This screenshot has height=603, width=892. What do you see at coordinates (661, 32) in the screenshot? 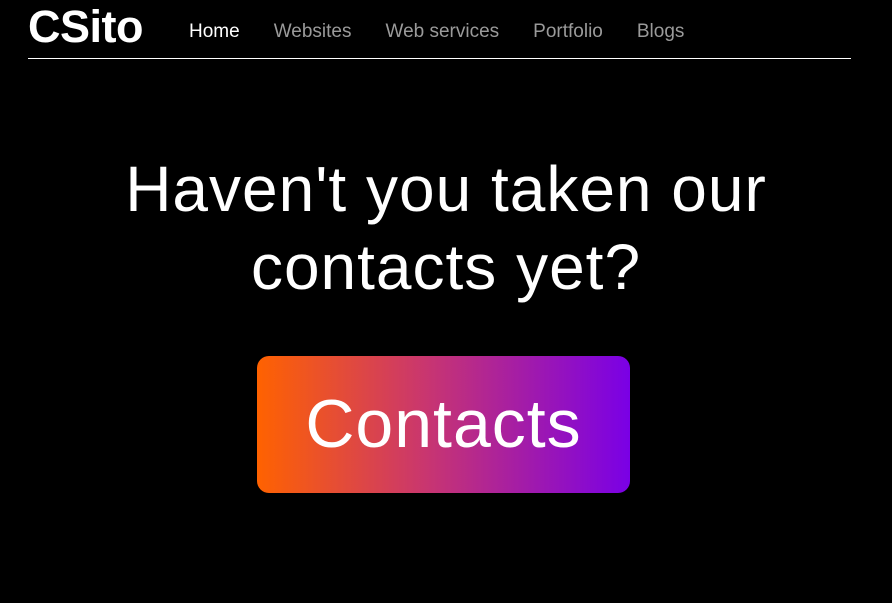
I see `nav-link-blogs: Blogs` at bounding box center [661, 32].